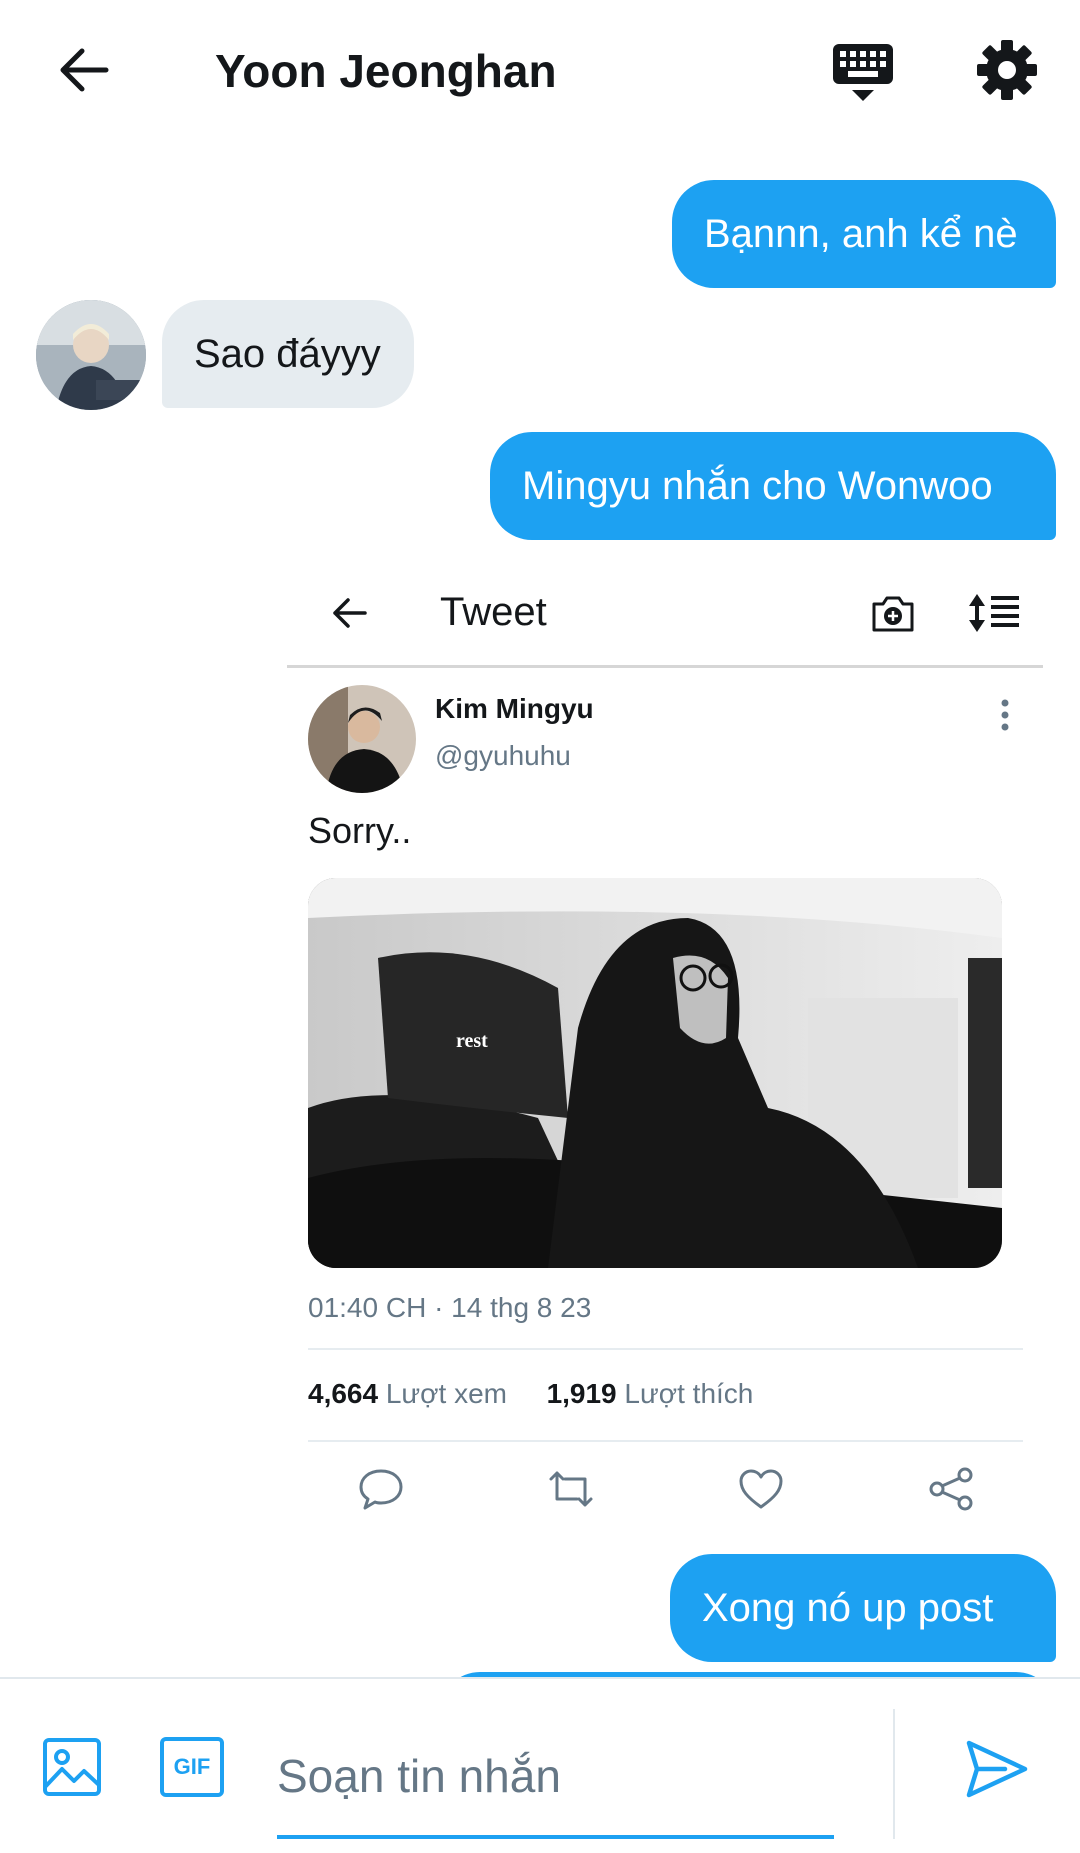 The width and height of the screenshot is (1080, 1853). Describe the element at coordinates (757, 486) in the screenshot. I see `message-text: Mingyu nhắn cho Wonwoo` at that location.